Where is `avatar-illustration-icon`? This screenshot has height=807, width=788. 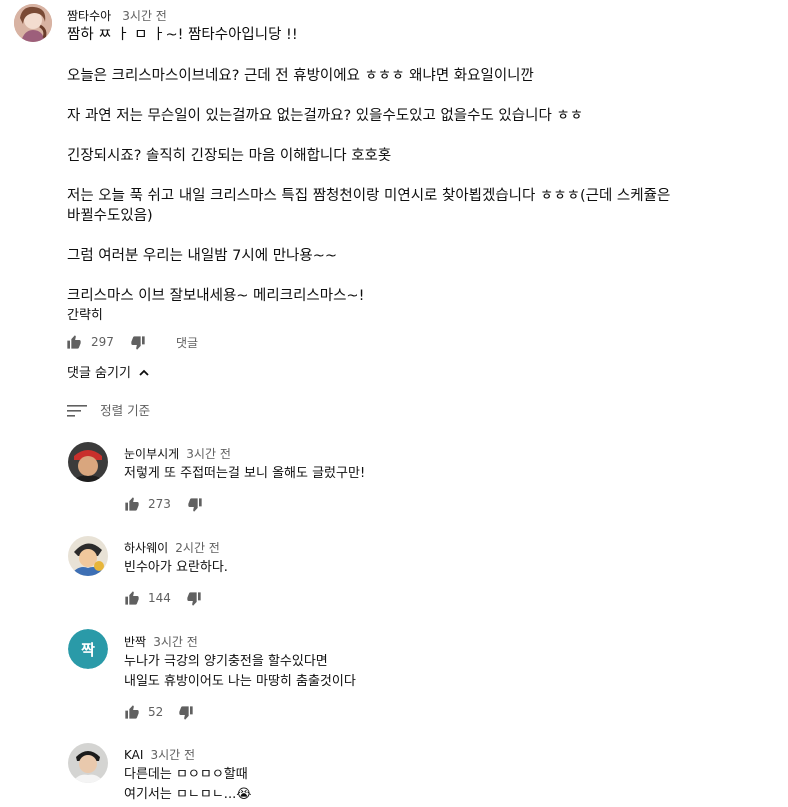 avatar-illustration-icon is located at coordinates (33, 23).